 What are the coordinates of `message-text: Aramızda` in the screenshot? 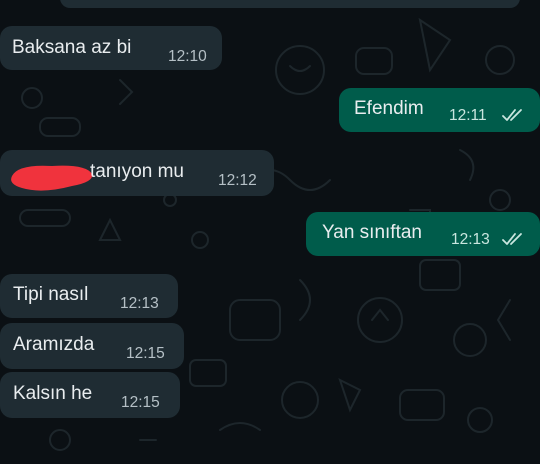 It's located at (54, 344).